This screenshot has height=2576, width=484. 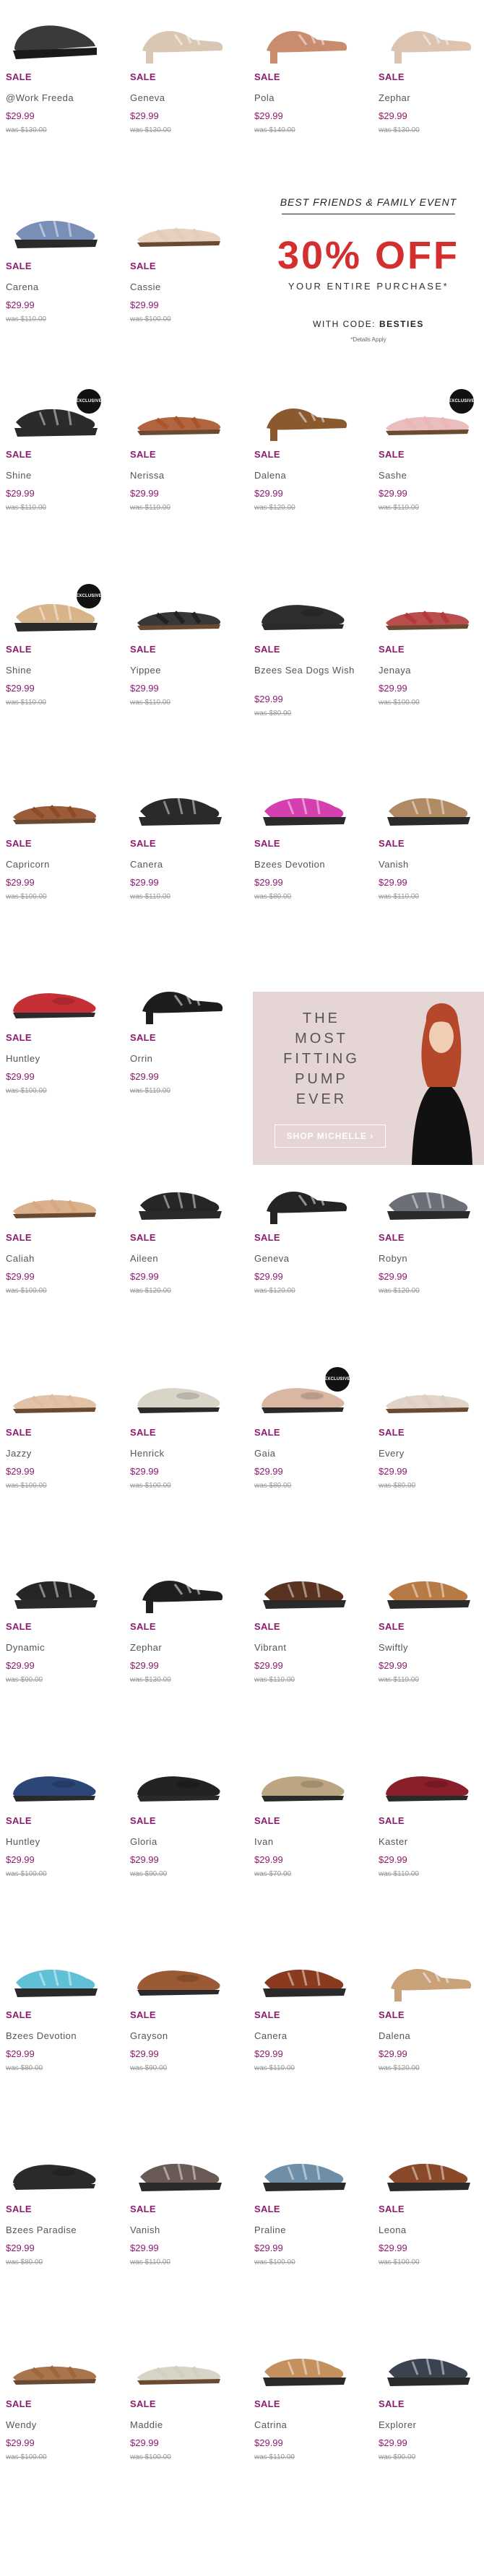 What do you see at coordinates (306, 2229) in the screenshot?
I see `product-name: Praline` at bounding box center [306, 2229].